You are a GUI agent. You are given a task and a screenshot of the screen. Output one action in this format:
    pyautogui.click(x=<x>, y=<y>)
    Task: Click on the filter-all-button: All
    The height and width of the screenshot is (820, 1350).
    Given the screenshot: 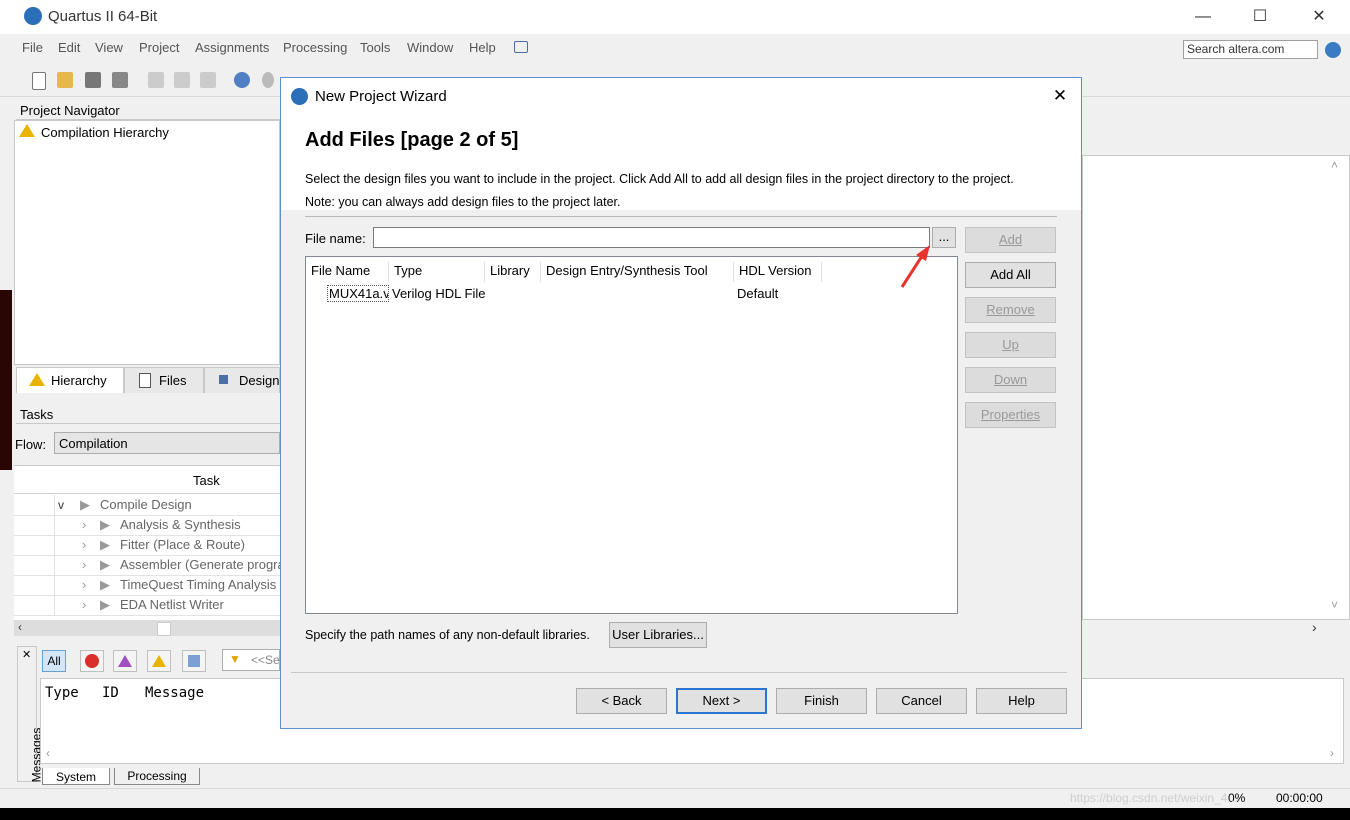 What is the action you would take?
    pyautogui.click(x=54, y=661)
    